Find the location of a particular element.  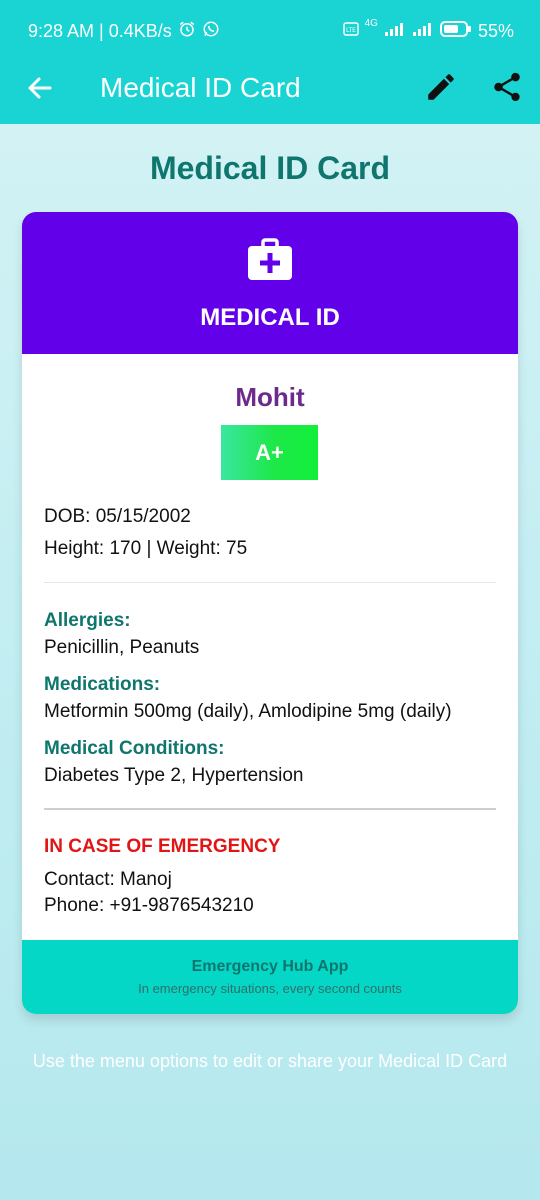

conditions-label: Medical Conditions: is located at coordinates (134, 748).